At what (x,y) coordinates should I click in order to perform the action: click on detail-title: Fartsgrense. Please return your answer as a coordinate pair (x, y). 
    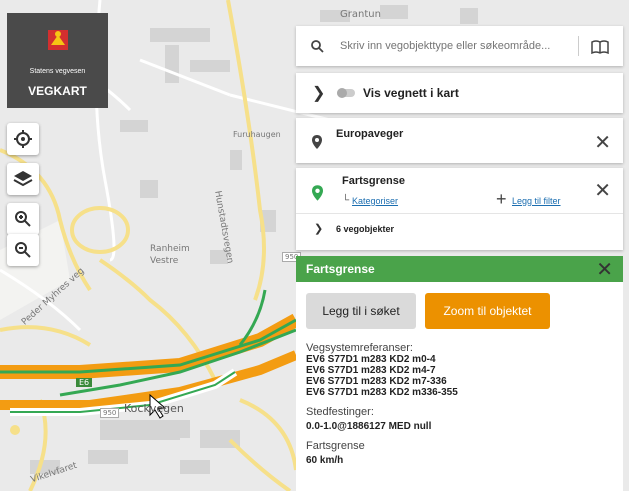
    Looking at the image, I should click on (340, 269).